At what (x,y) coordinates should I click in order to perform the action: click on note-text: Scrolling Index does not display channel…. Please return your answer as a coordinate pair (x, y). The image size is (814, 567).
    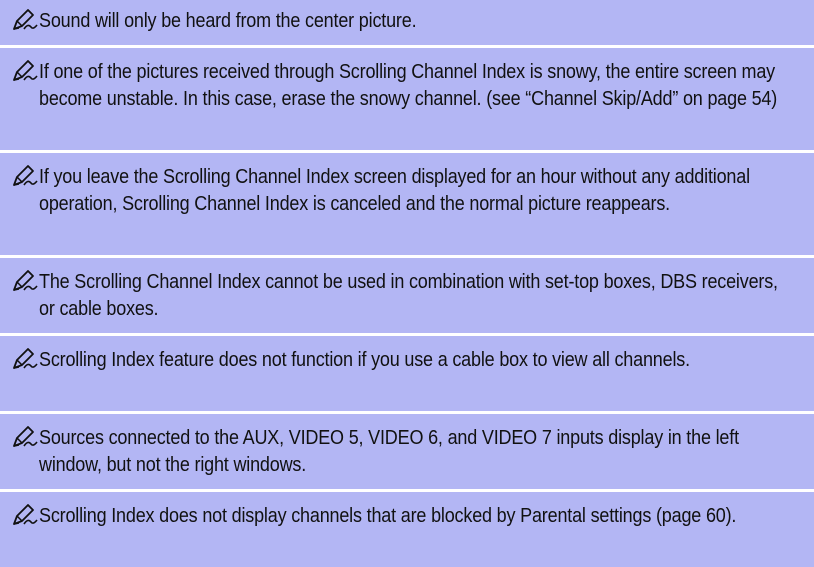
    Looking at the image, I should click on (388, 516).